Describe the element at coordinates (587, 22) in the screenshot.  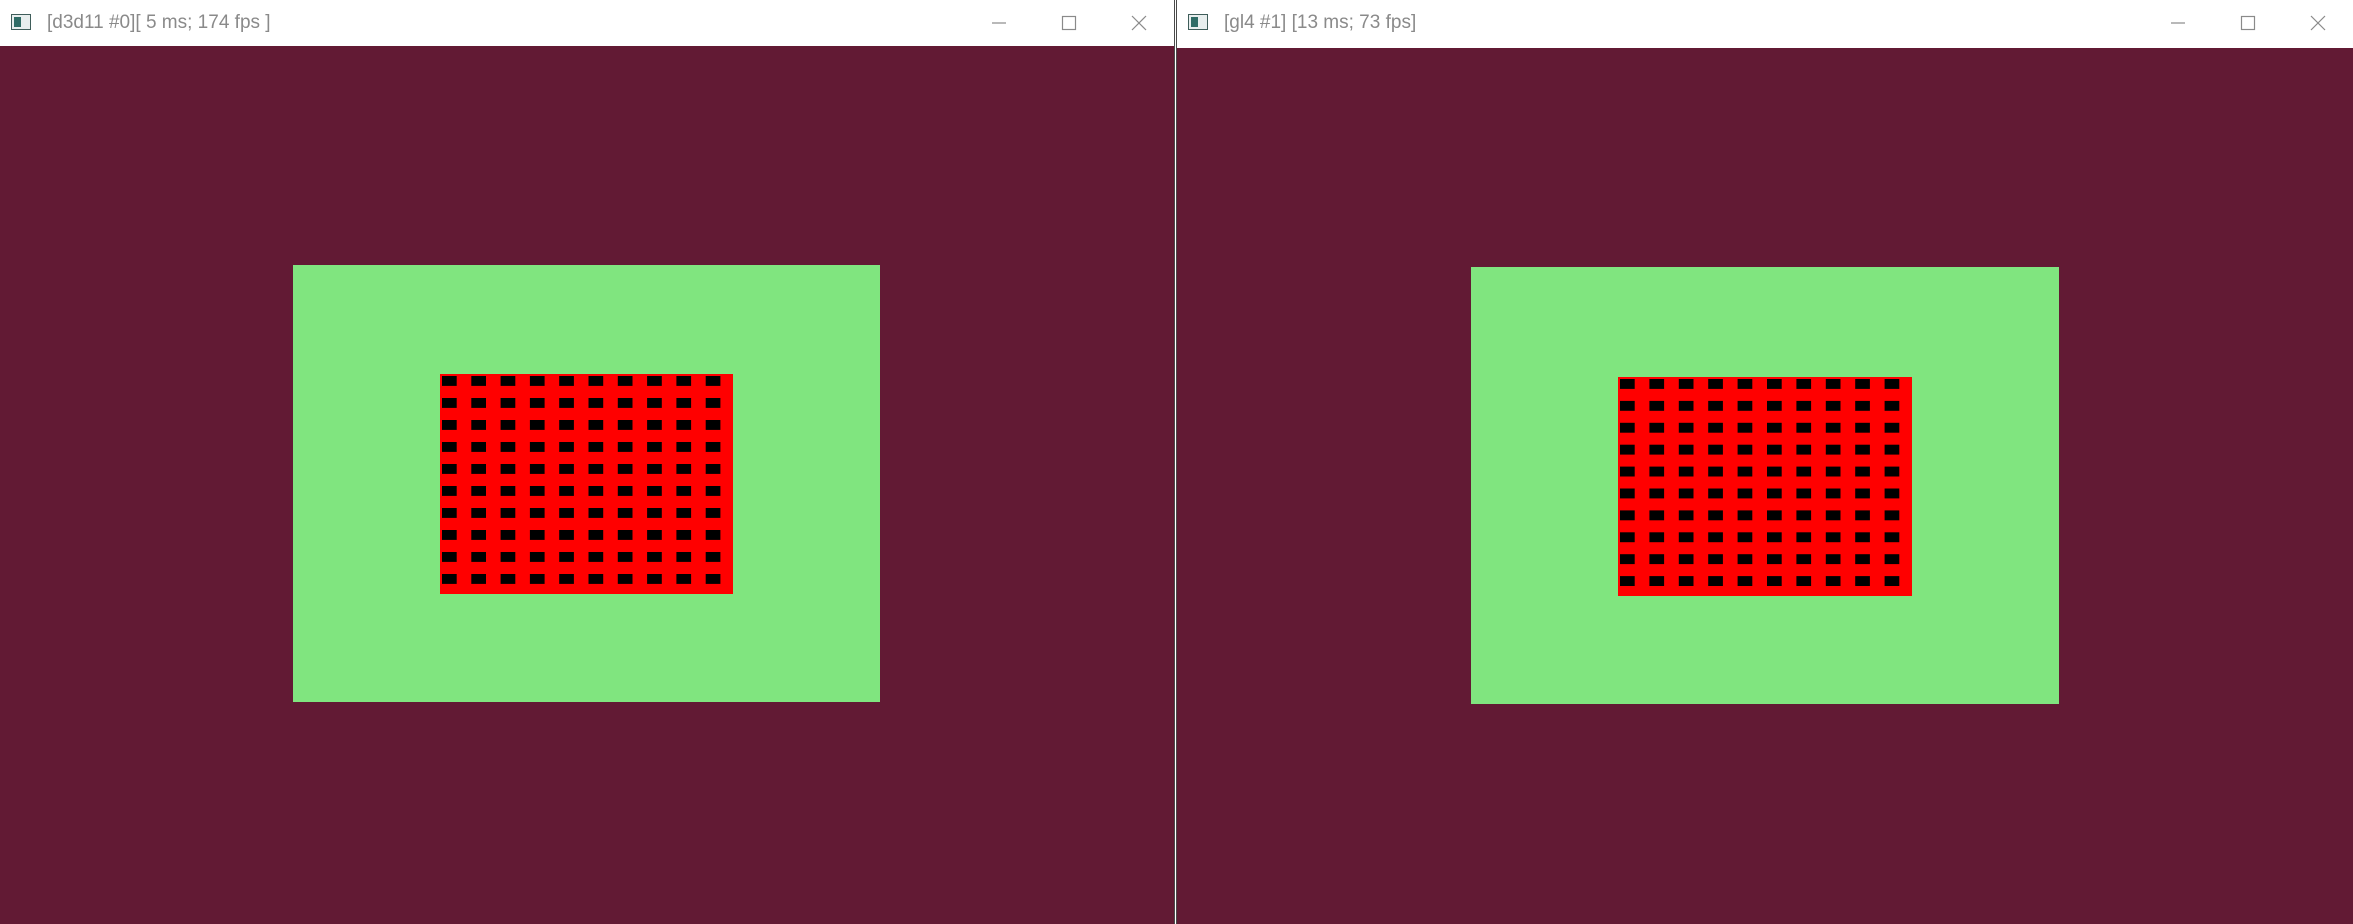
I see `title-bar: [d3d11 #0][ 5 ms; 174 fps ]` at that location.